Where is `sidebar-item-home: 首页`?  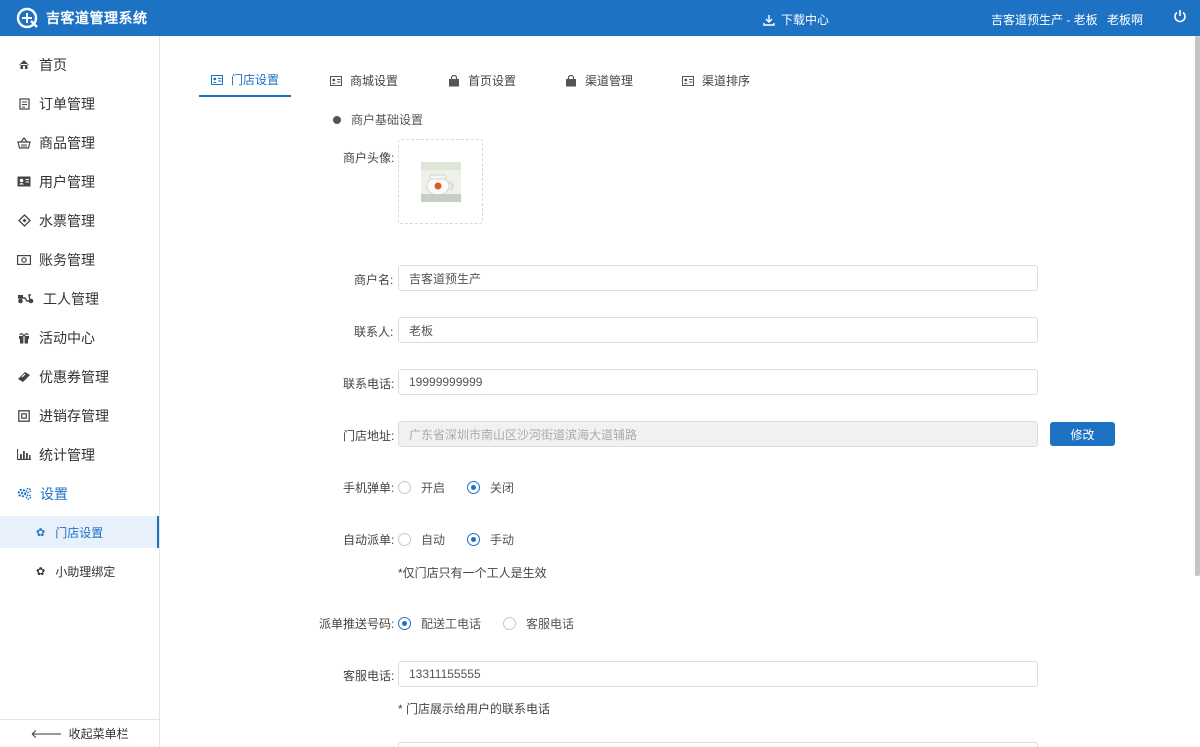
sidebar-item-home: 首页 is located at coordinates (79, 64).